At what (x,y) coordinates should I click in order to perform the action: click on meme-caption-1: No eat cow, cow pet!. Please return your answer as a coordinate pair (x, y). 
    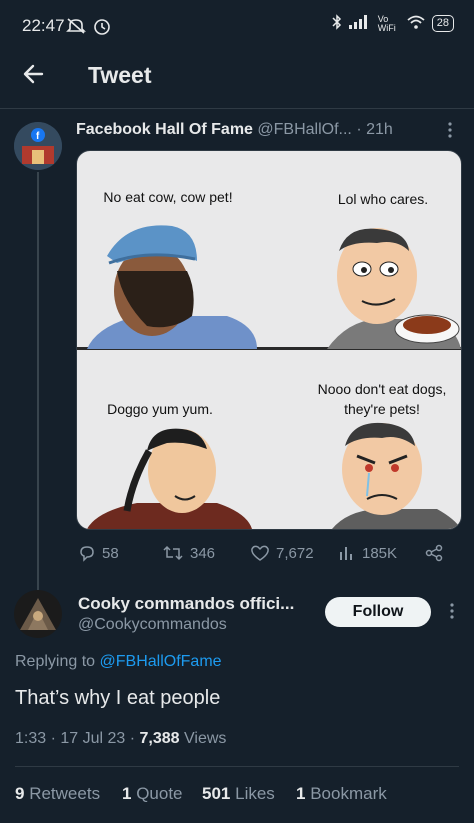
    Looking at the image, I should click on (168, 197).